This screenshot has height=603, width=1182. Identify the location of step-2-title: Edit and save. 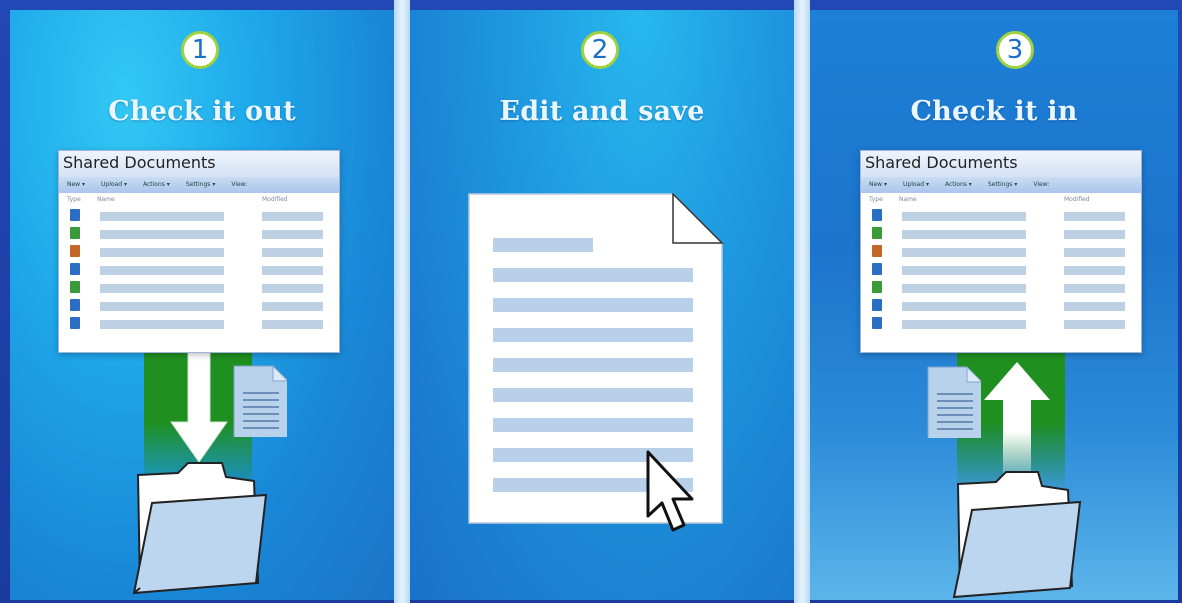
(602, 111).